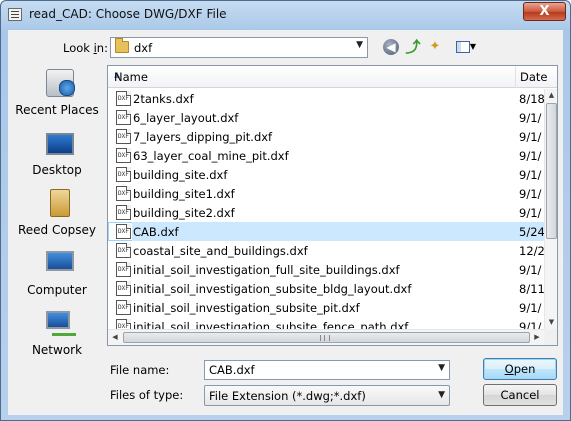 The width and height of the screenshot is (571, 421). Describe the element at coordinates (287, 396) in the screenshot. I see `files-of-type-value: File Extension (*.dwg;*.dxf)` at that location.